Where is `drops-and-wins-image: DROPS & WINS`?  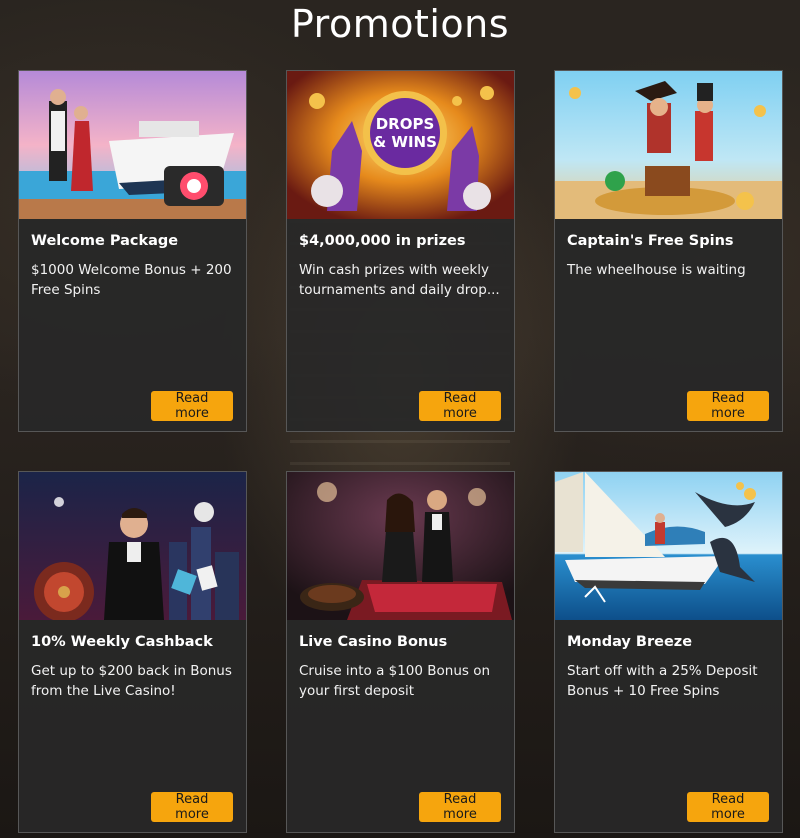
drops-and-wins-image: DROPS & WINS is located at coordinates (400, 145).